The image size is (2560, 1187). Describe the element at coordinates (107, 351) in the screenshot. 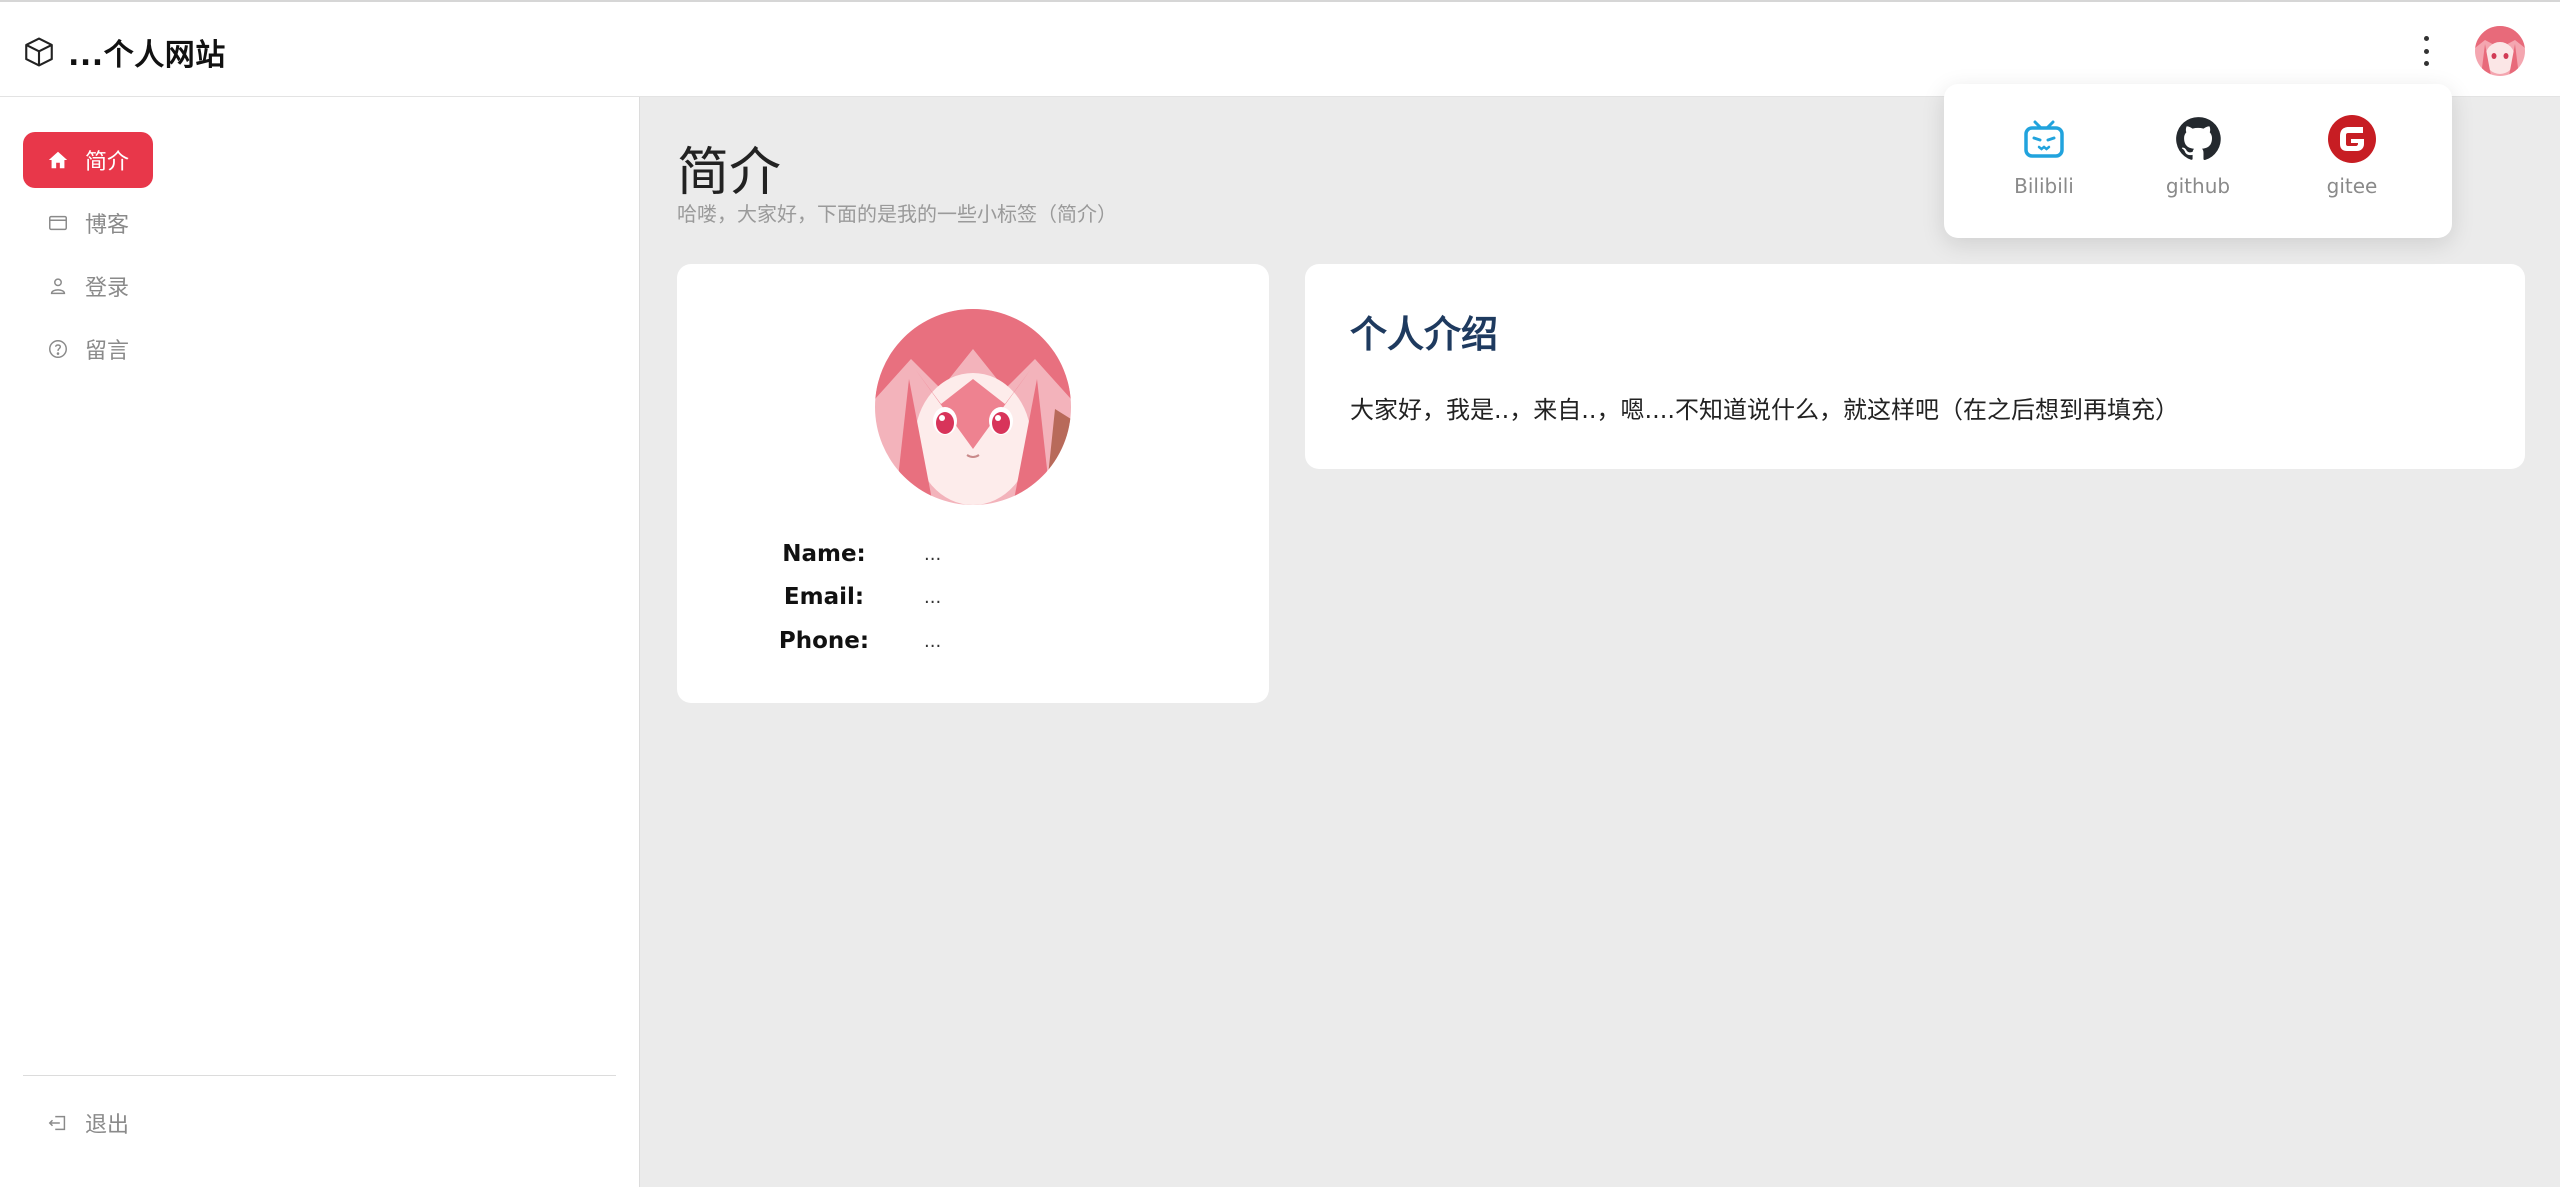

I see `sidebar-item-label: 留言` at that location.